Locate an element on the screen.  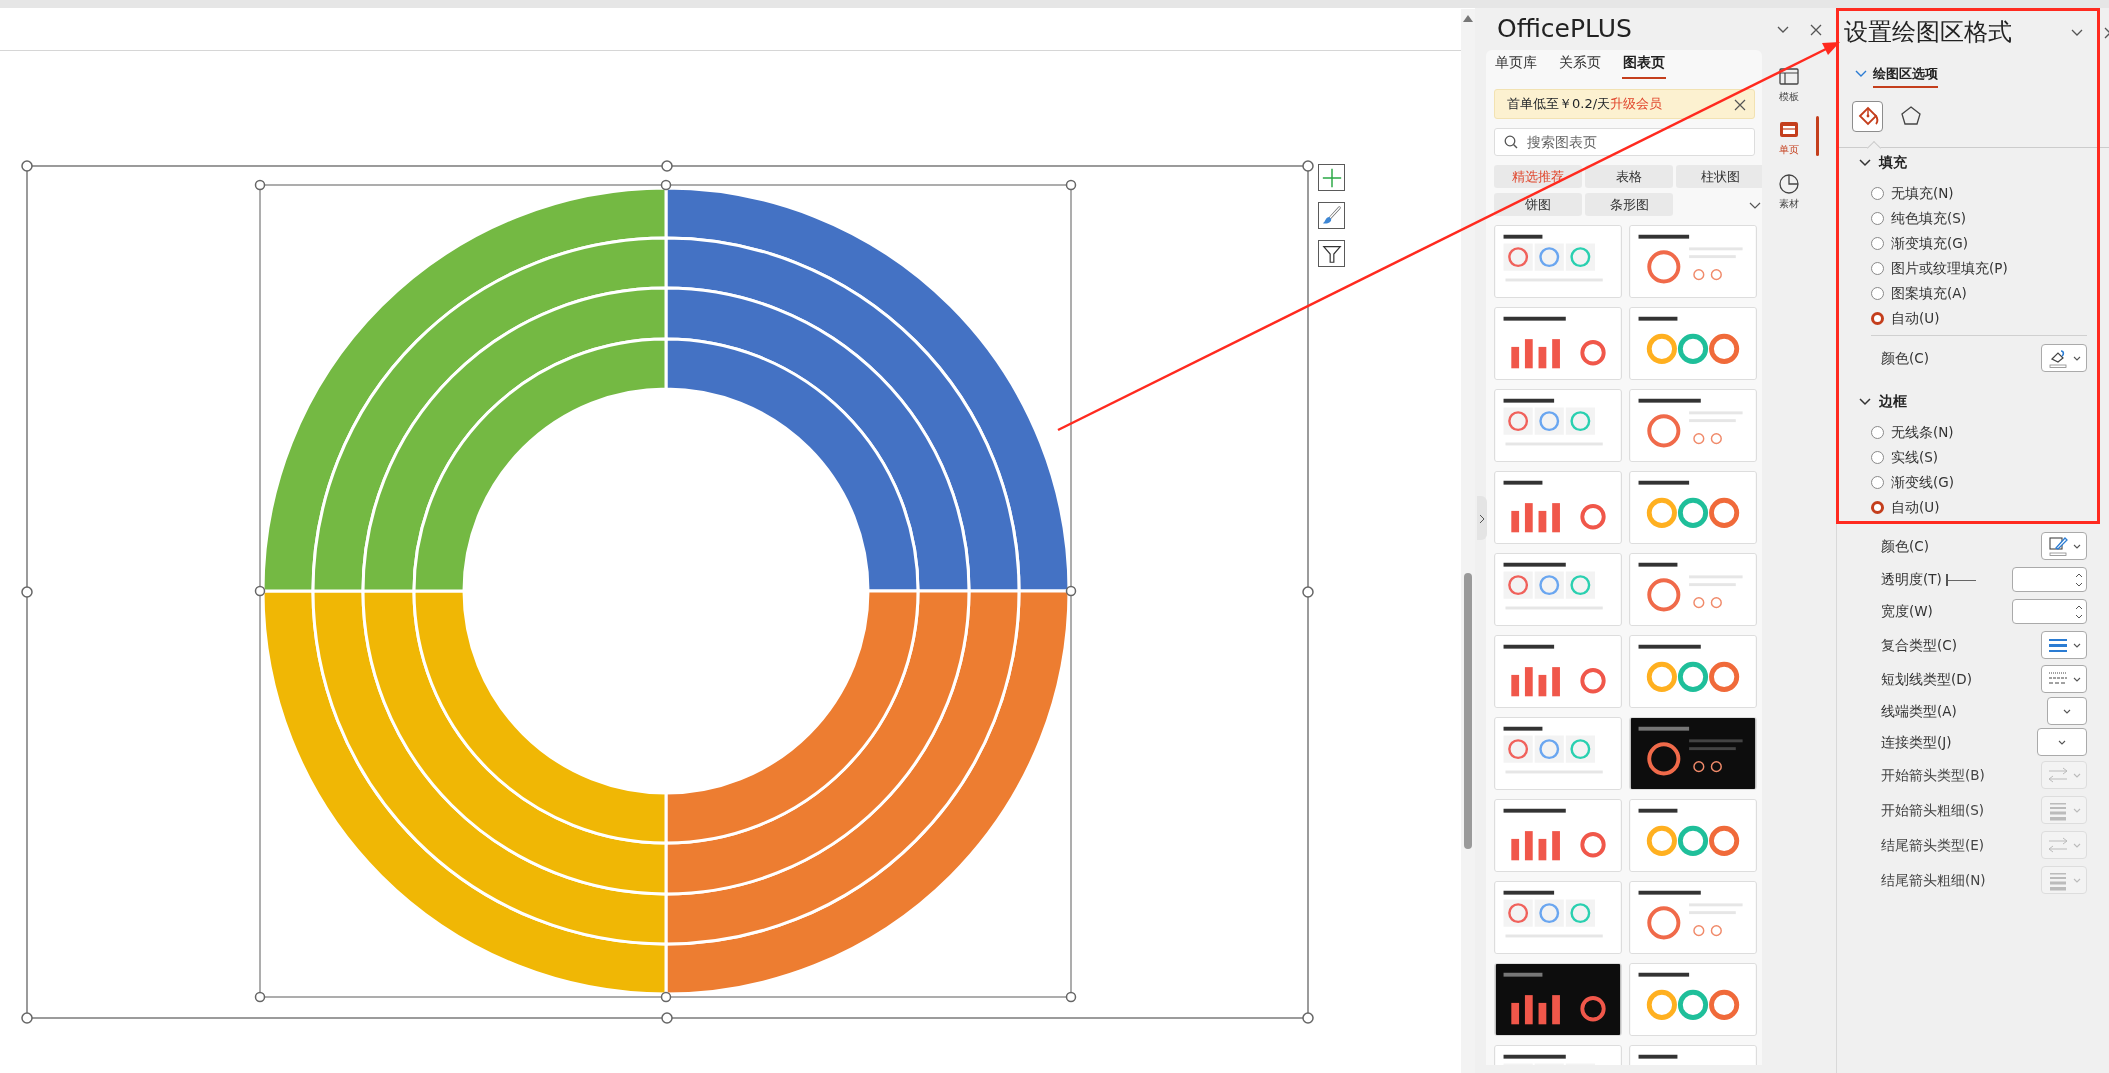
paint-bucket-icon is located at coordinates (2058, 358).